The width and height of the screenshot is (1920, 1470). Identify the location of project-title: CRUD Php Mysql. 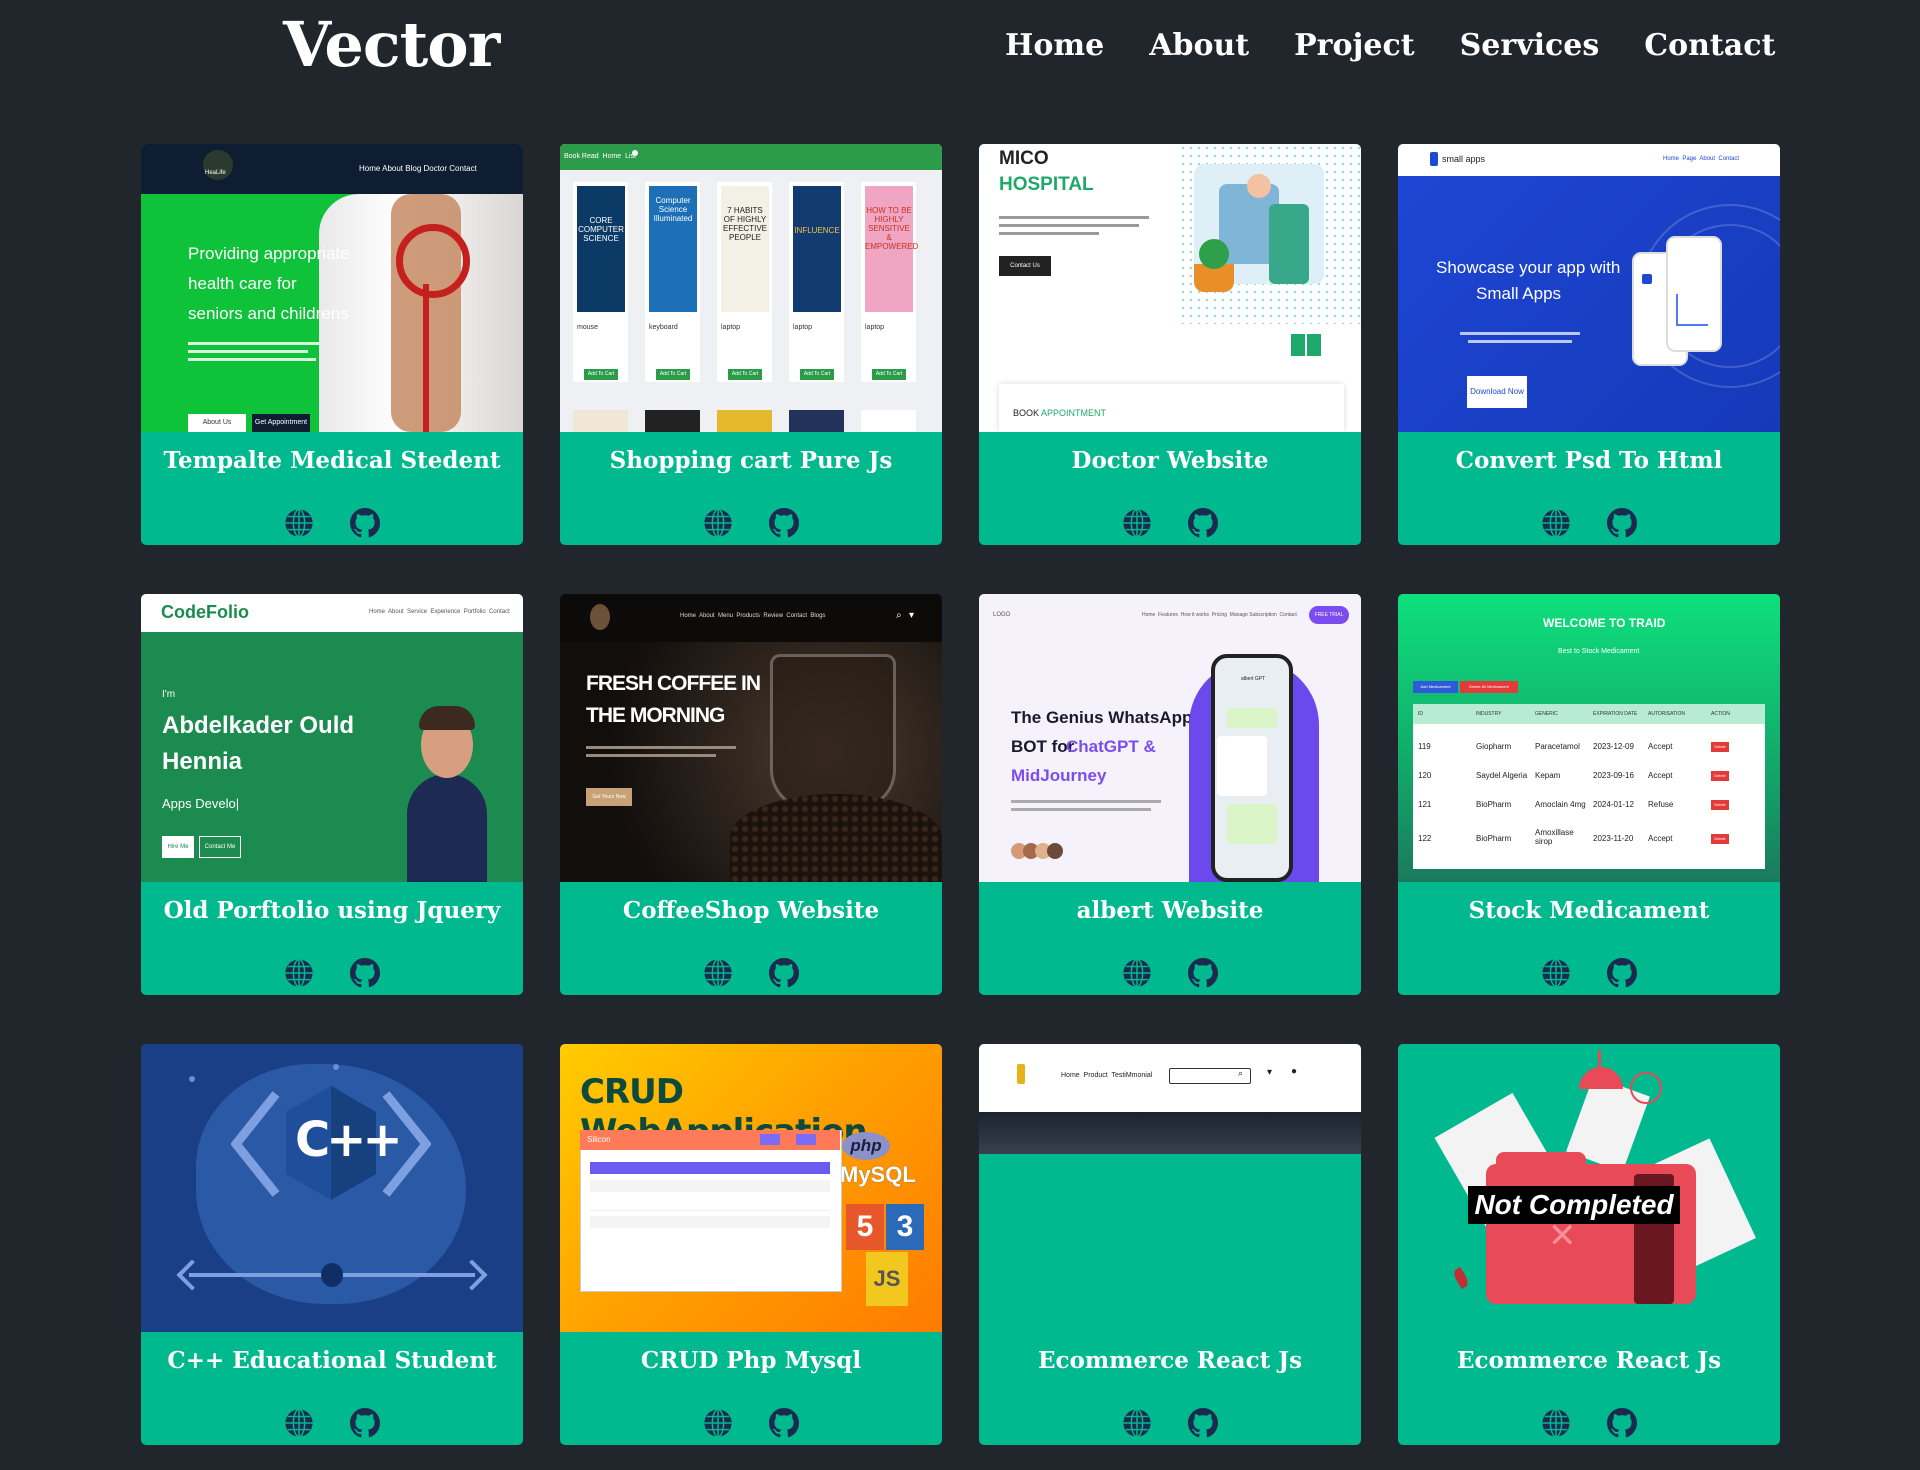
(751, 1360).